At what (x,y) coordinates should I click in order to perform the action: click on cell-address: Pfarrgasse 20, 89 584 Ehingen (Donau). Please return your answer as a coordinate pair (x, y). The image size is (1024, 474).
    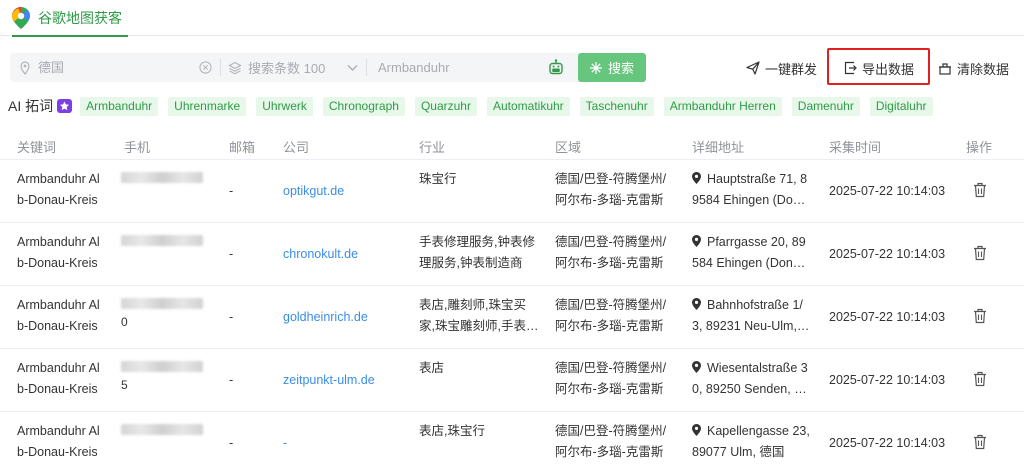
    Looking at the image, I should click on (751, 253).